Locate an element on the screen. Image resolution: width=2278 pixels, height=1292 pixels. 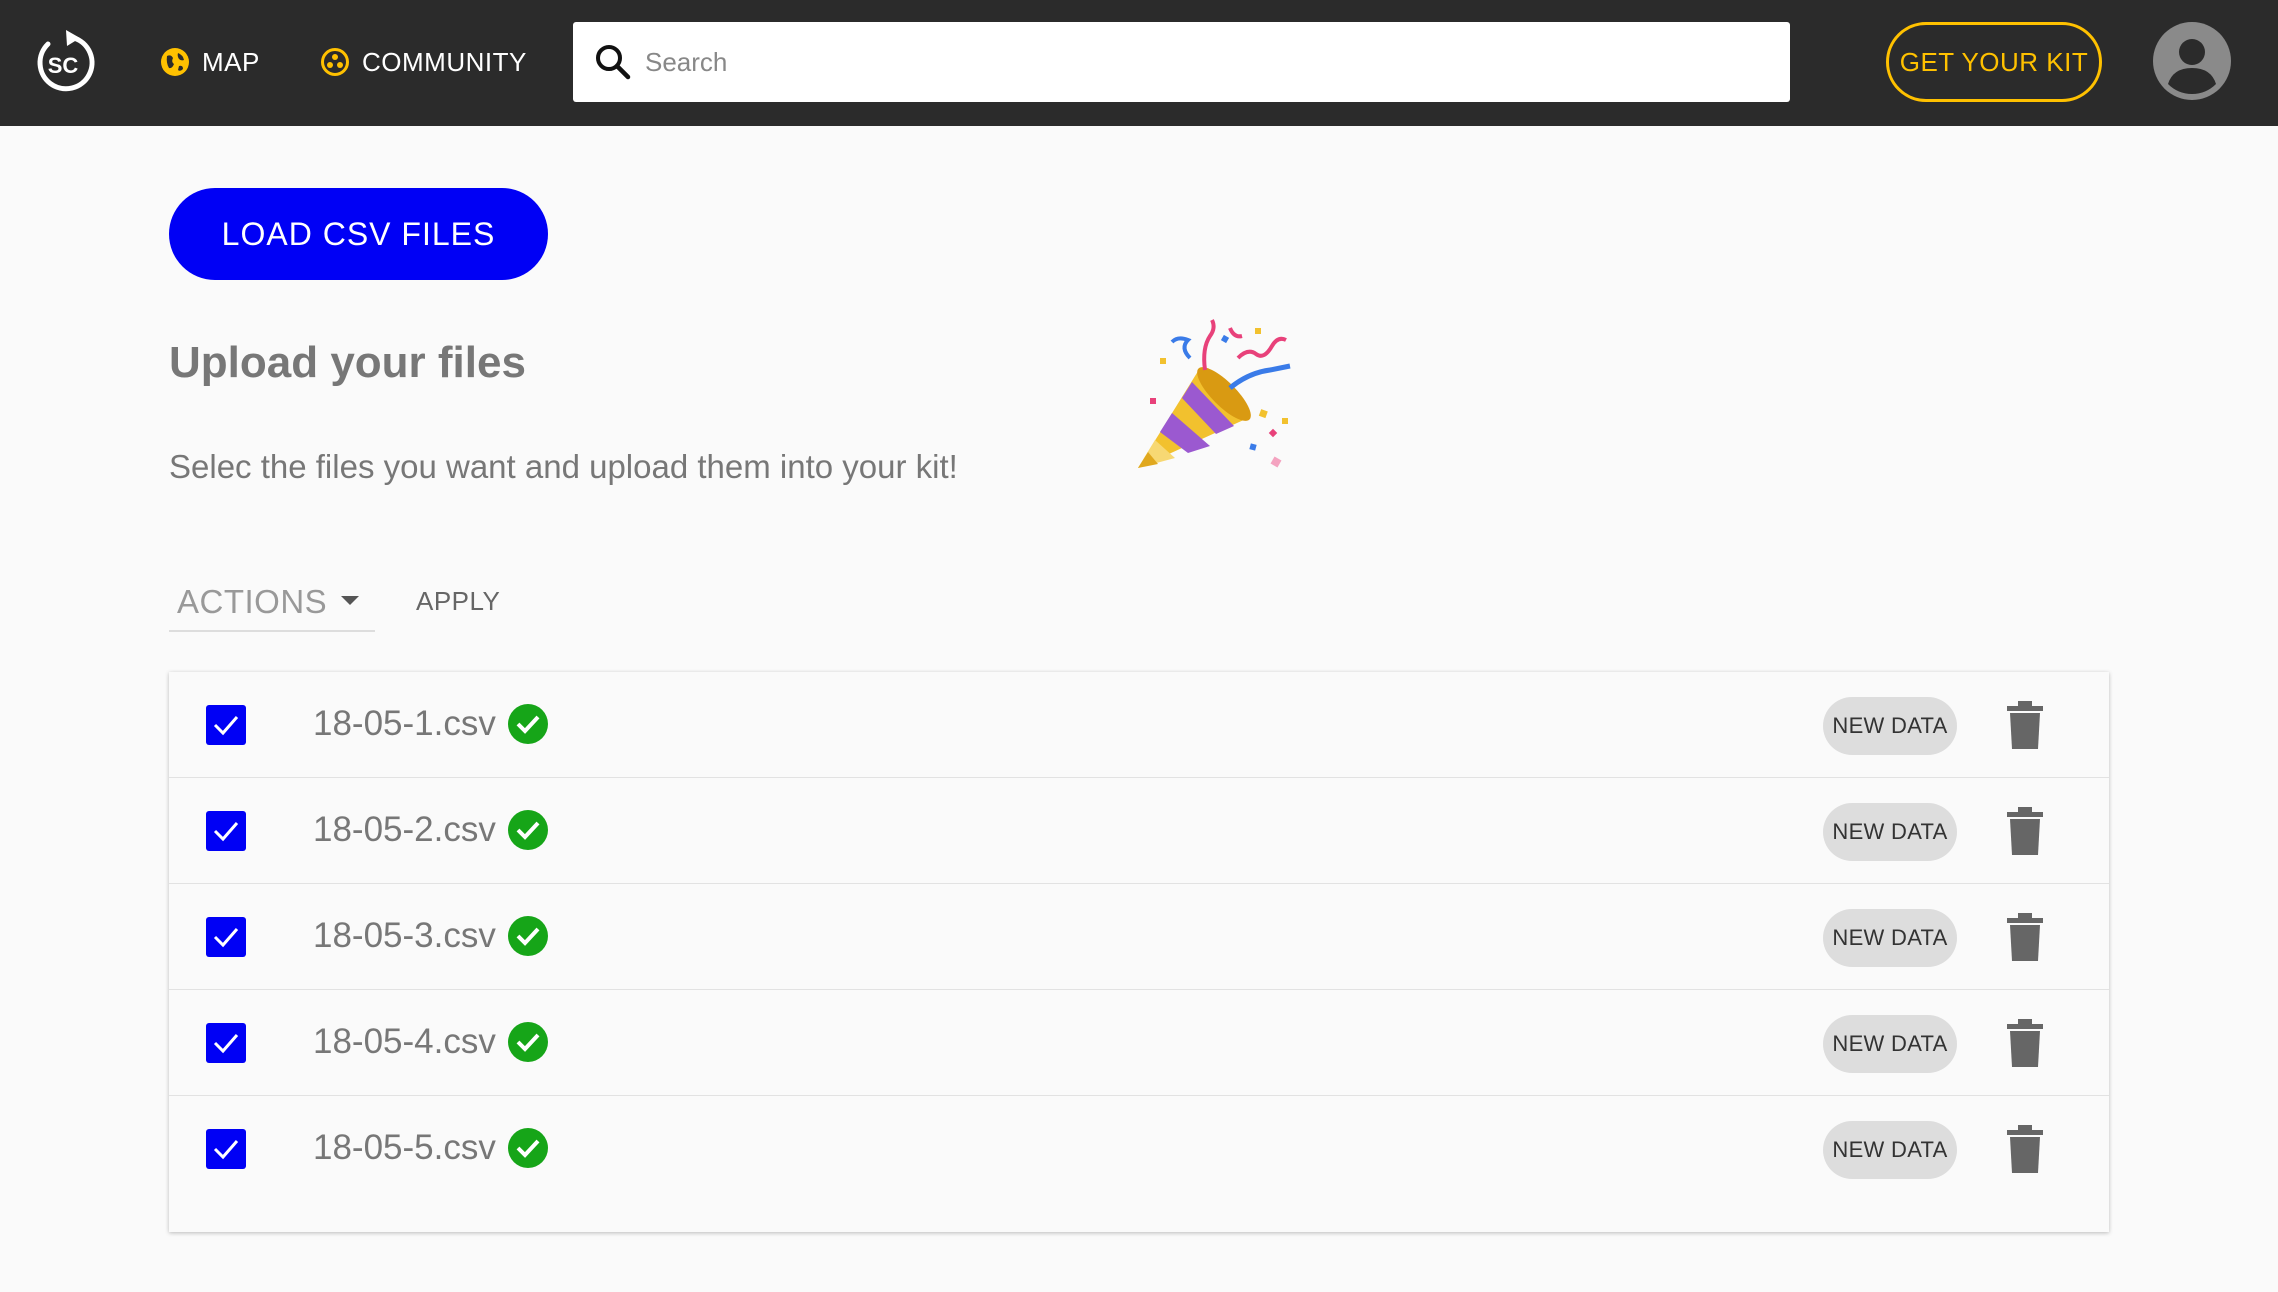
globe-icon is located at coordinates (175, 62).